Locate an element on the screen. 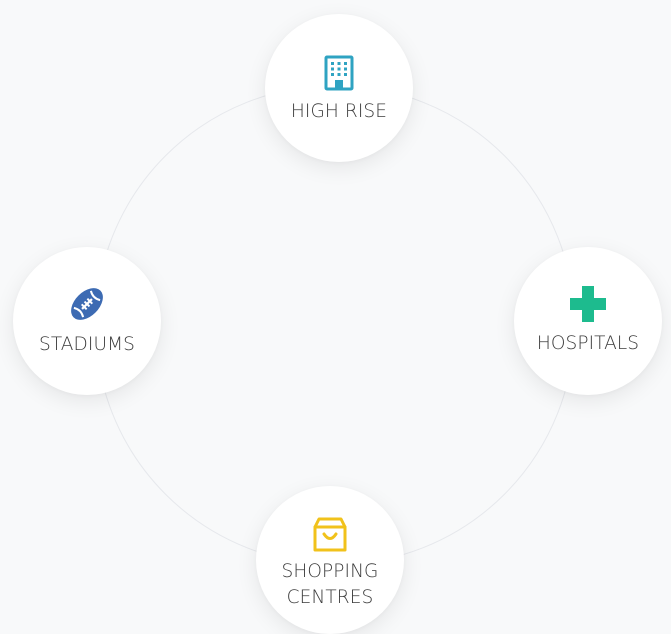 This screenshot has height=634, width=671. node-shopping-centres: SHOPPING CENTRES is located at coordinates (330, 560).